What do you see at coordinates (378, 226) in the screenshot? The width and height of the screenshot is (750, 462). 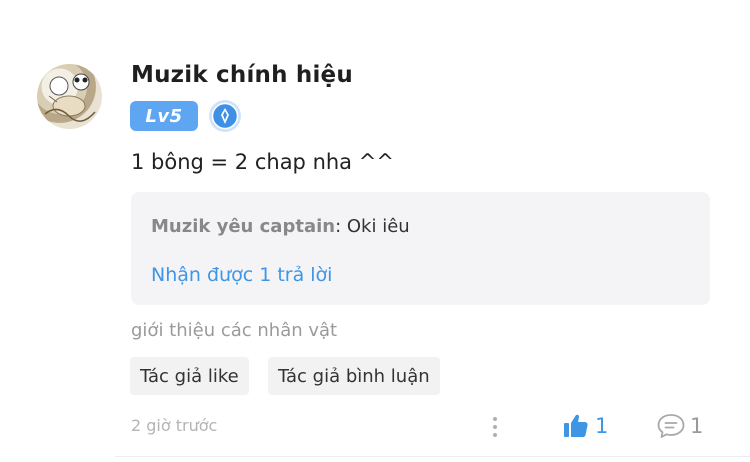 I see `reply-text: Oki iêu` at bounding box center [378, 226].